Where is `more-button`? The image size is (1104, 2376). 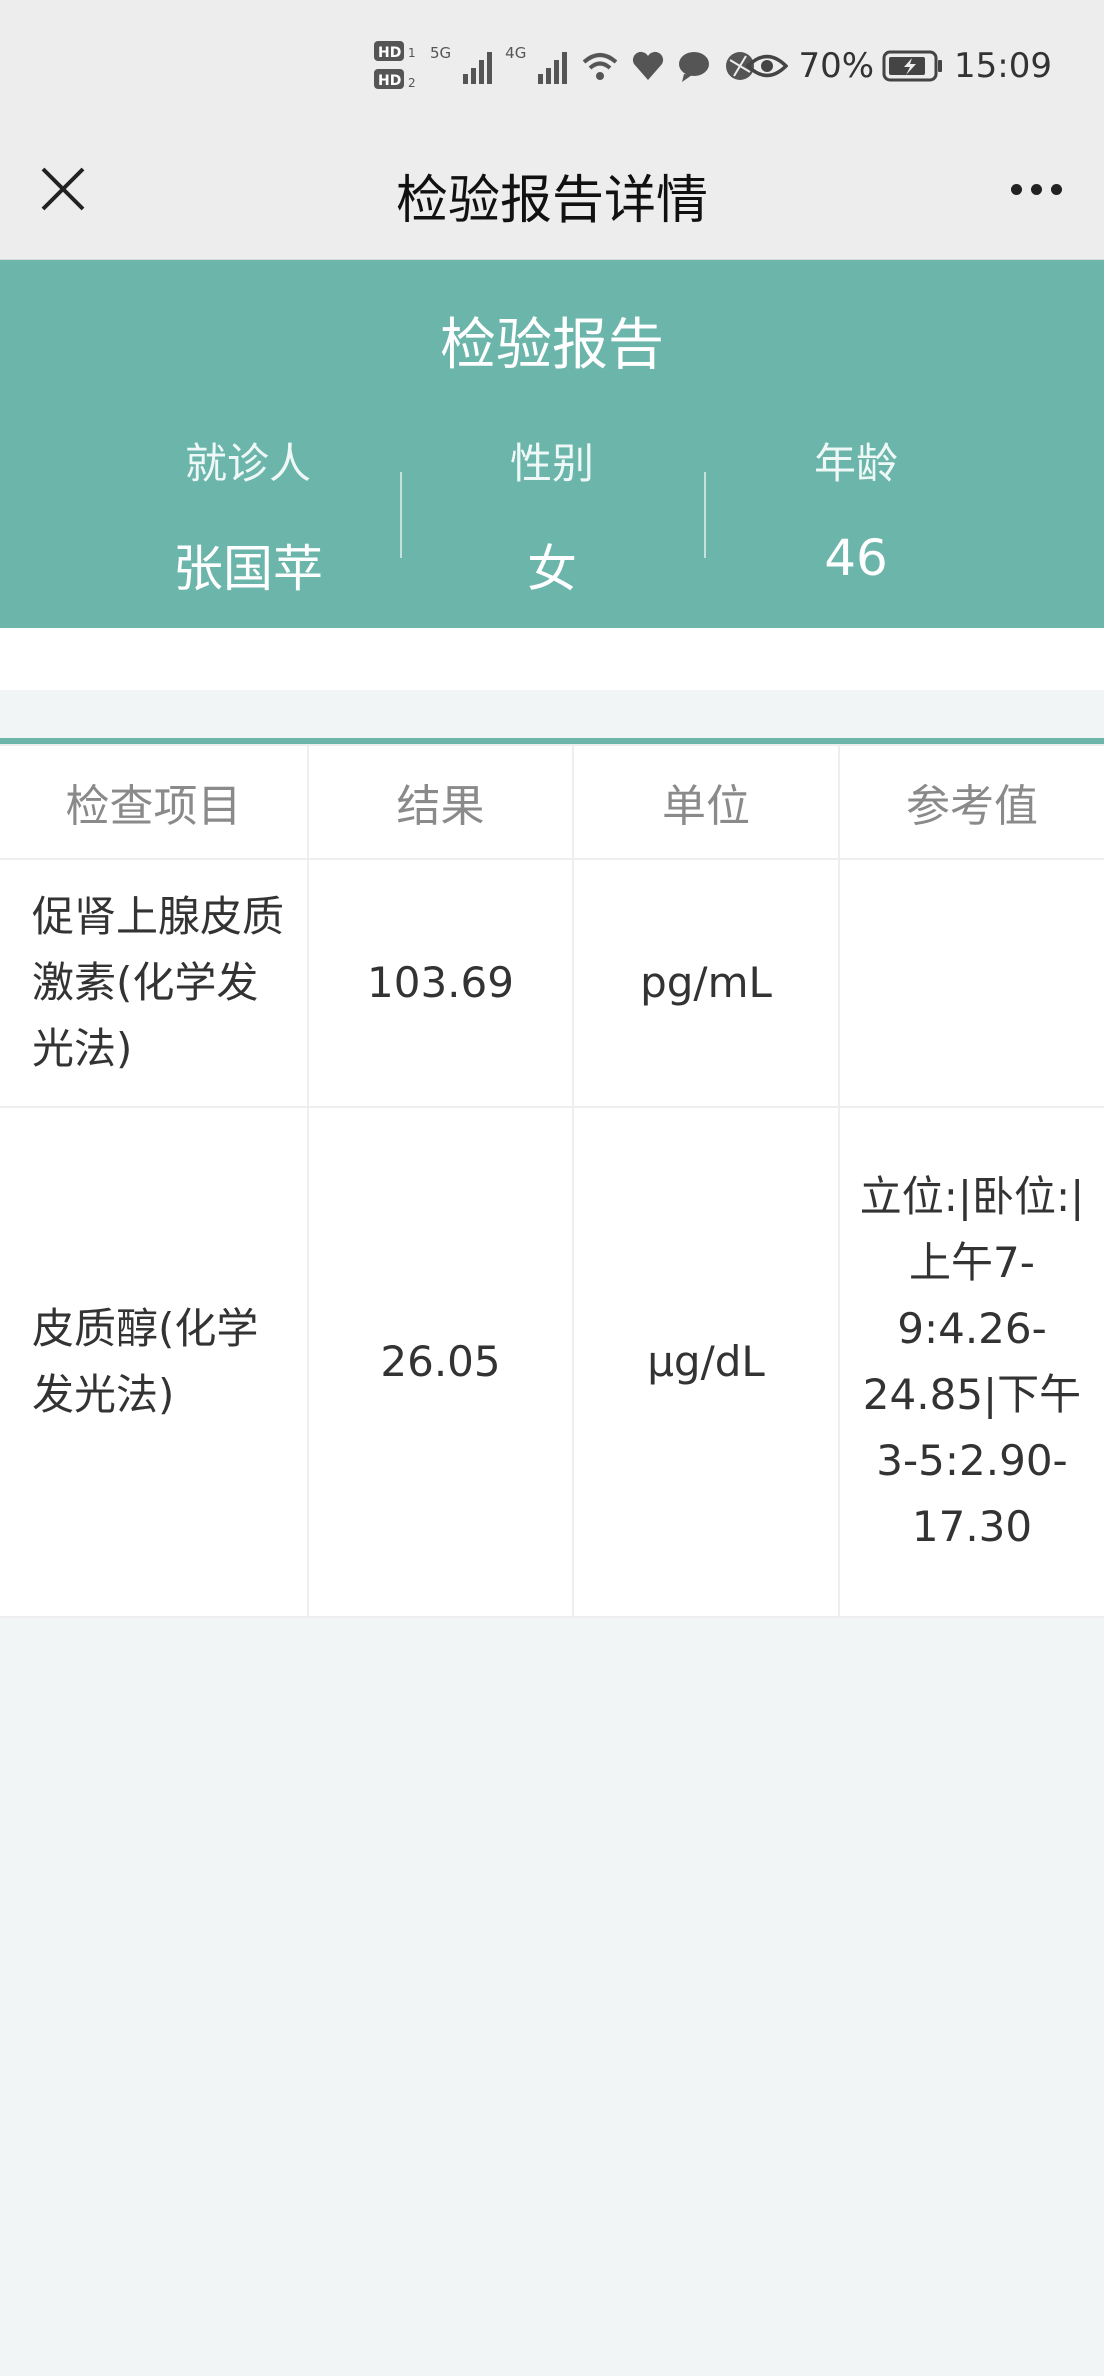 more-button is located at coordinates (1036, 189).